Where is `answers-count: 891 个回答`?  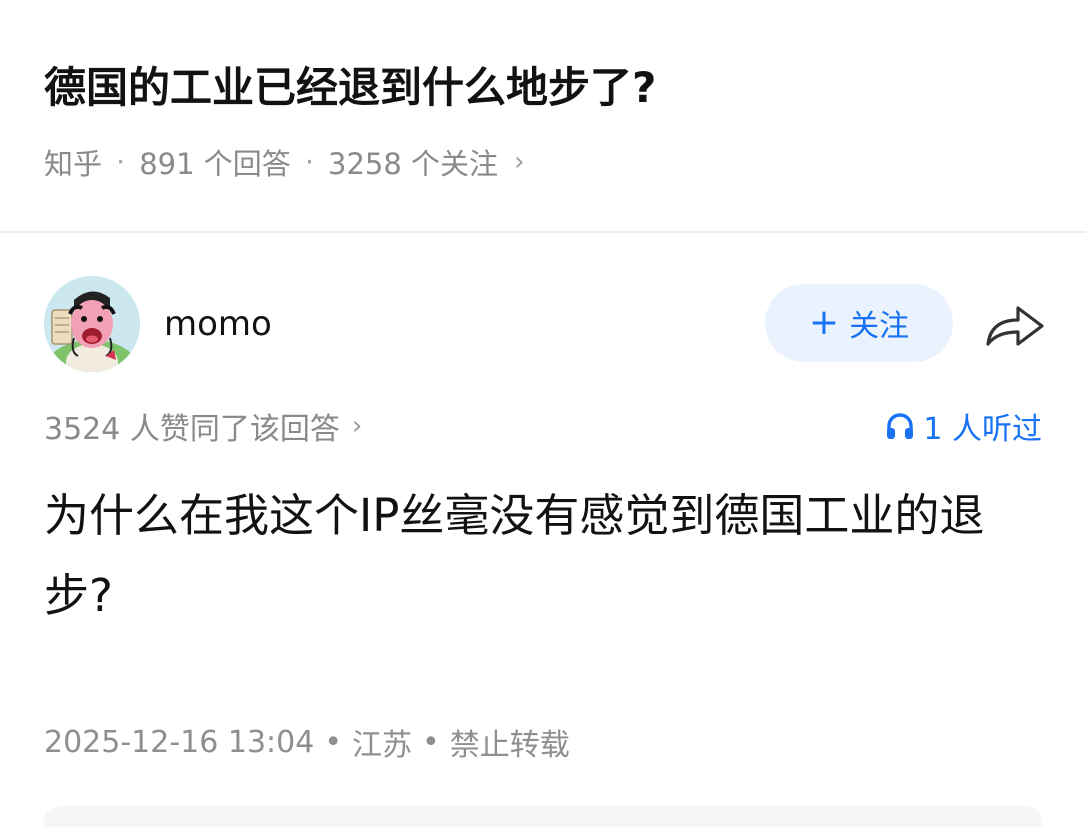 answers-count: 891 个回答 is located at coordinates (215, 164).